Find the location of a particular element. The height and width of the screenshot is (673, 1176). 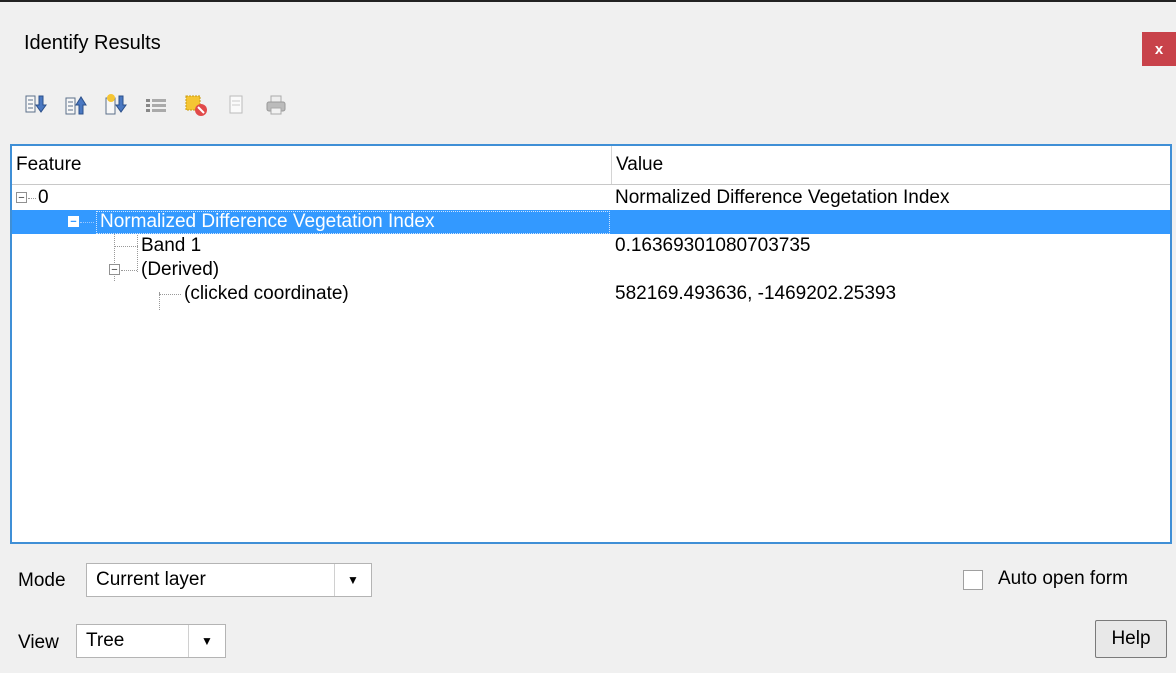

mode-select: Current layer ▼ is located at coordinates (229, 580).